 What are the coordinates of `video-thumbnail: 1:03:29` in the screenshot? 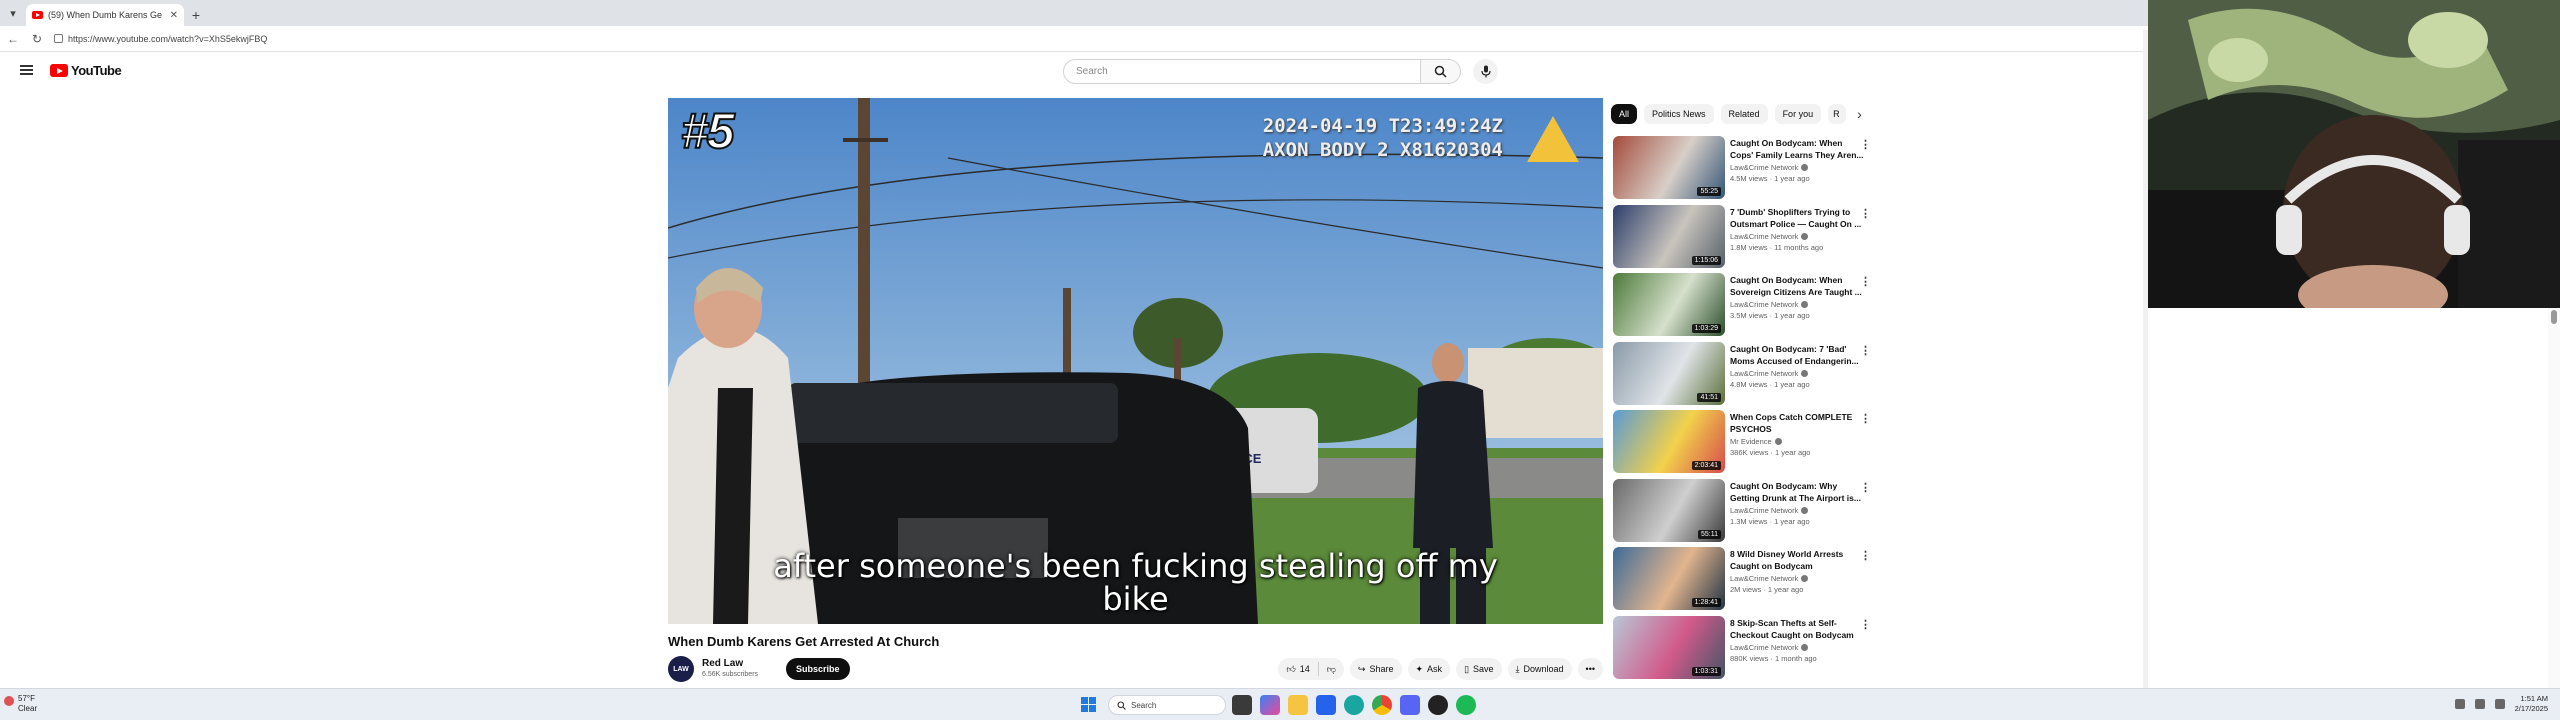 It's located at (1669, 304).